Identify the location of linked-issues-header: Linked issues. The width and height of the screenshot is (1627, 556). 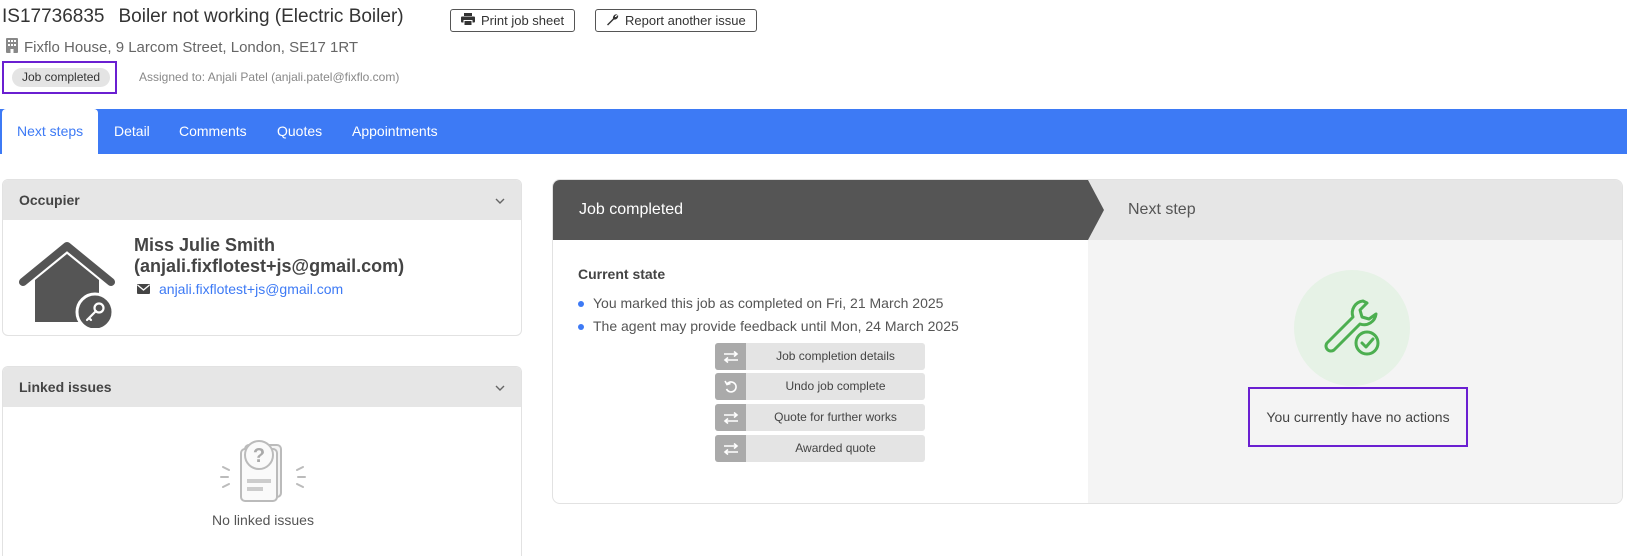
(262, 387).